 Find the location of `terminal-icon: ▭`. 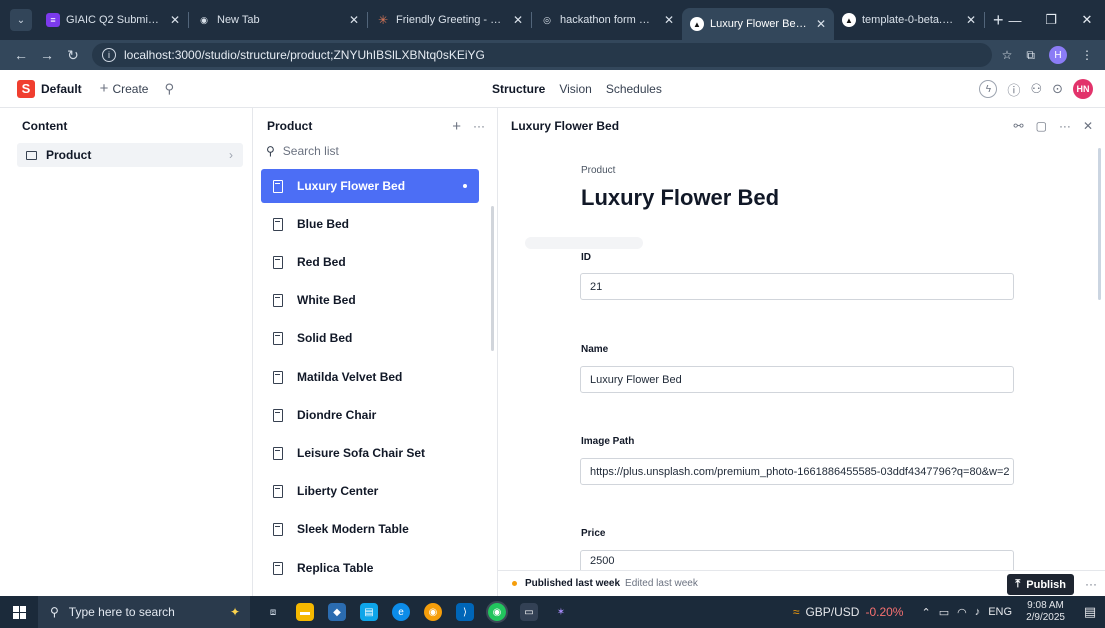

terminal-icon: ▭ is located at coordinates (529, 612).